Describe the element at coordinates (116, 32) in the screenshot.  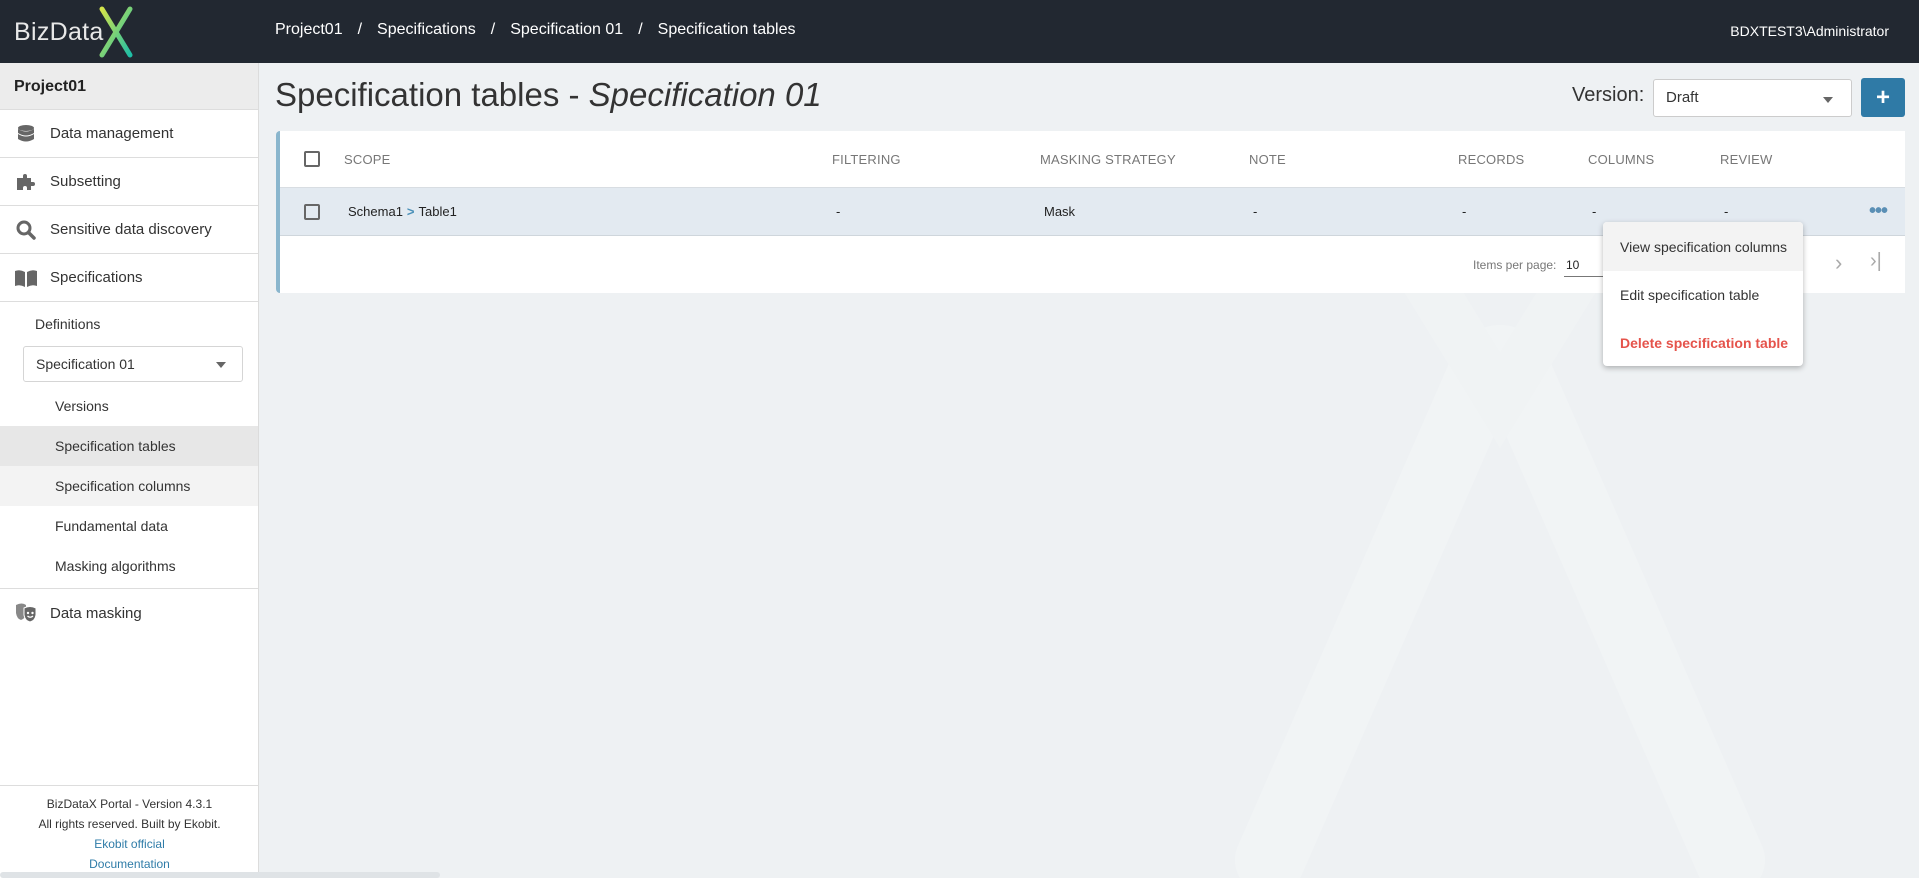
I see `logo-x-icon` at that location.